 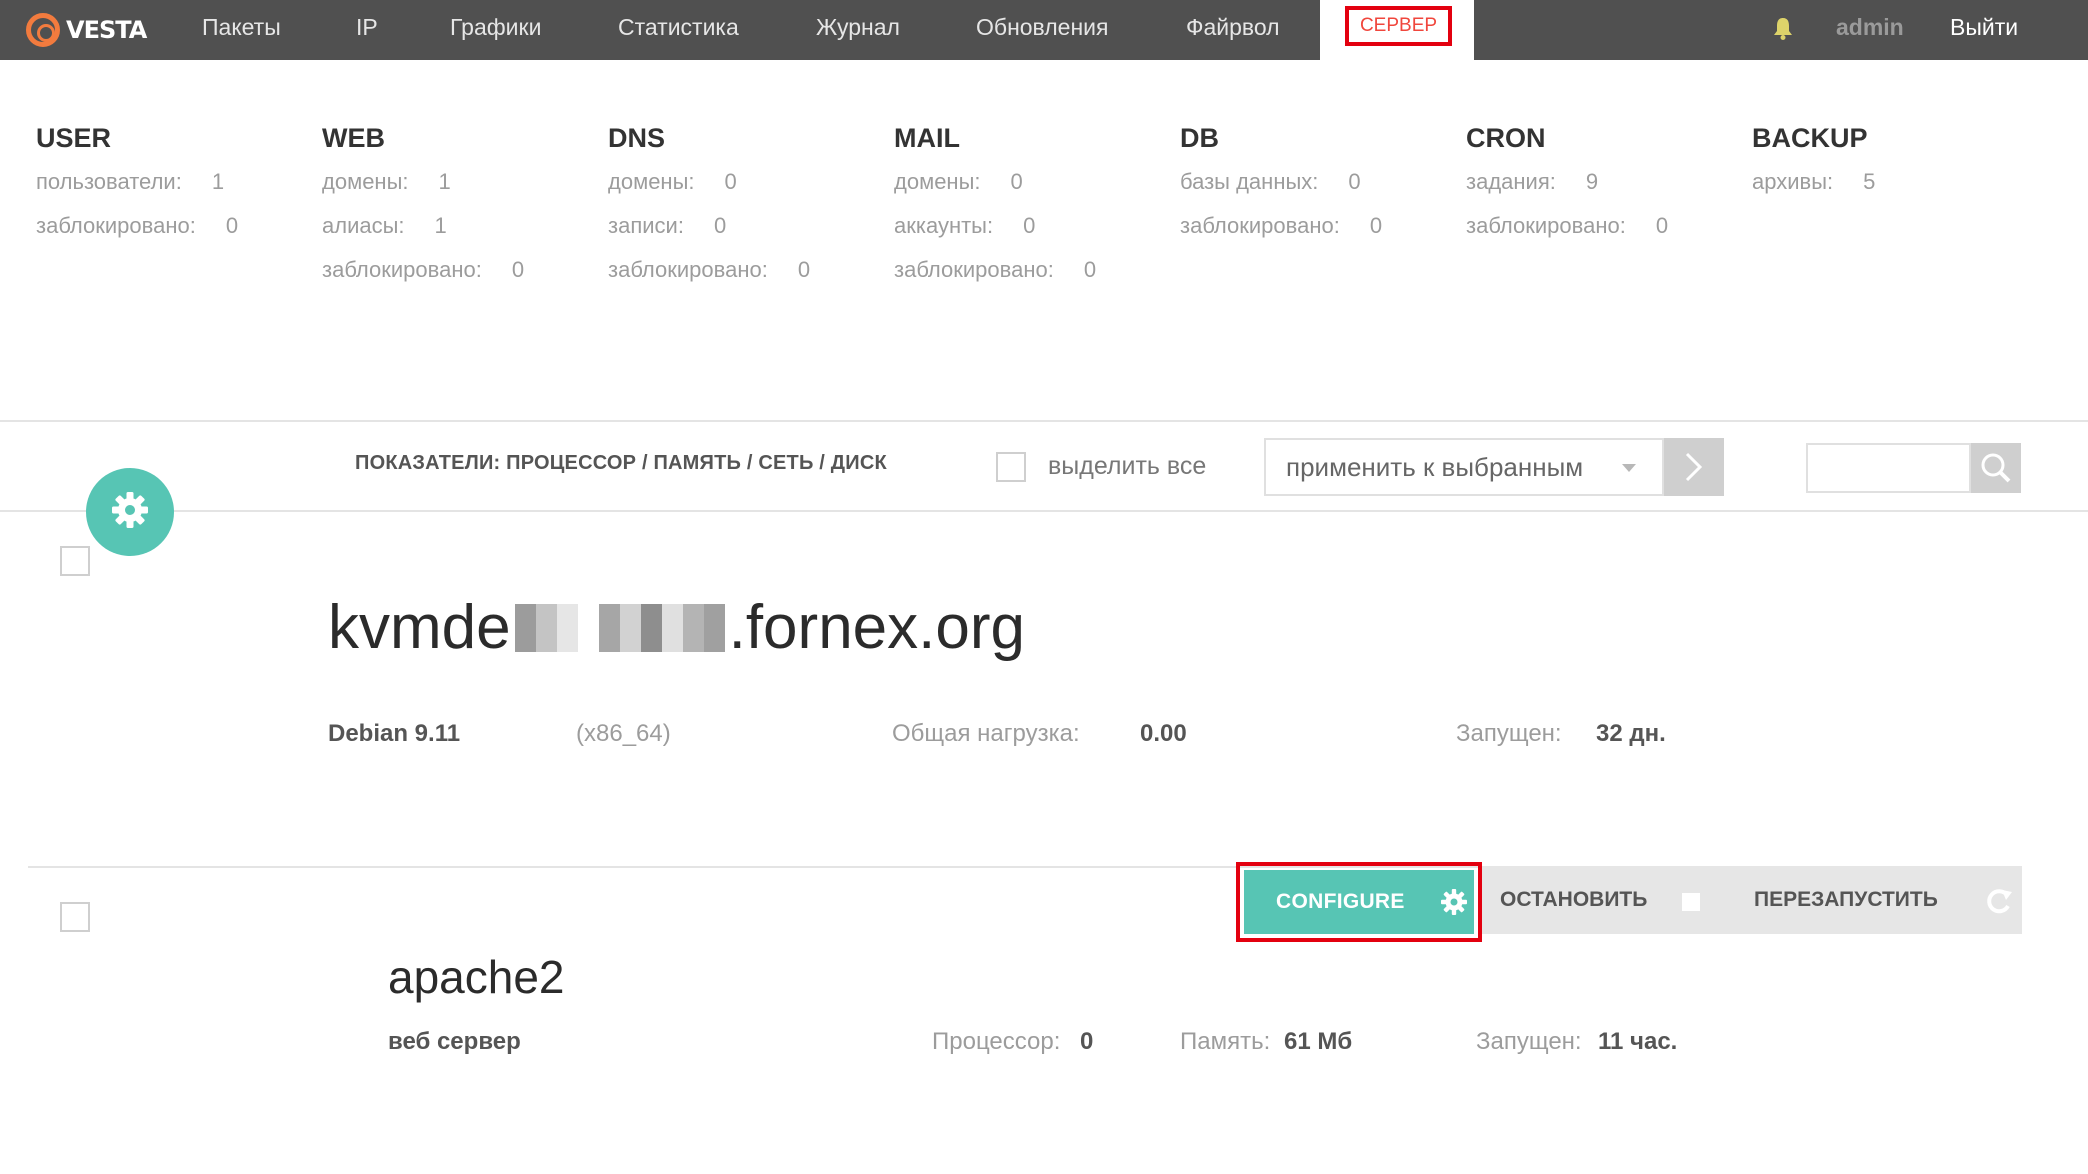 I want to click on service-uptime-value: 11 час., so click(x=1638, y=1041).